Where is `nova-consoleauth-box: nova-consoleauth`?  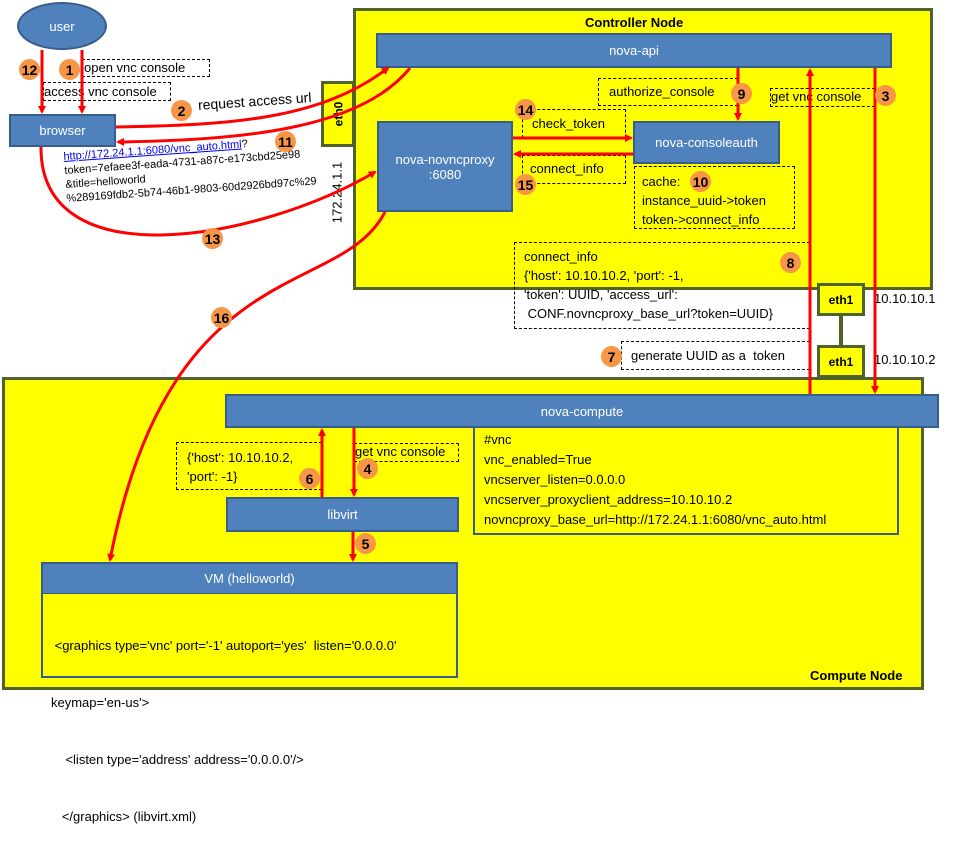
nova-consoleauth-box: nova-consoleauth is located at coordinates (706, 142).